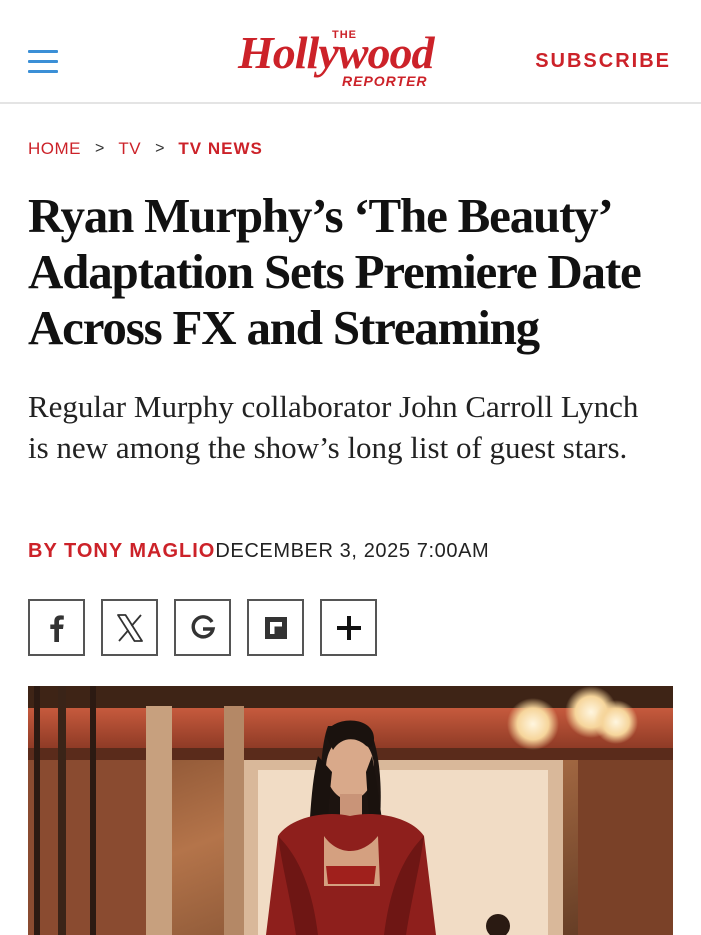 This screenshot has height=935, width=701. I want to click on flipboard-icon, so click(275, 627).